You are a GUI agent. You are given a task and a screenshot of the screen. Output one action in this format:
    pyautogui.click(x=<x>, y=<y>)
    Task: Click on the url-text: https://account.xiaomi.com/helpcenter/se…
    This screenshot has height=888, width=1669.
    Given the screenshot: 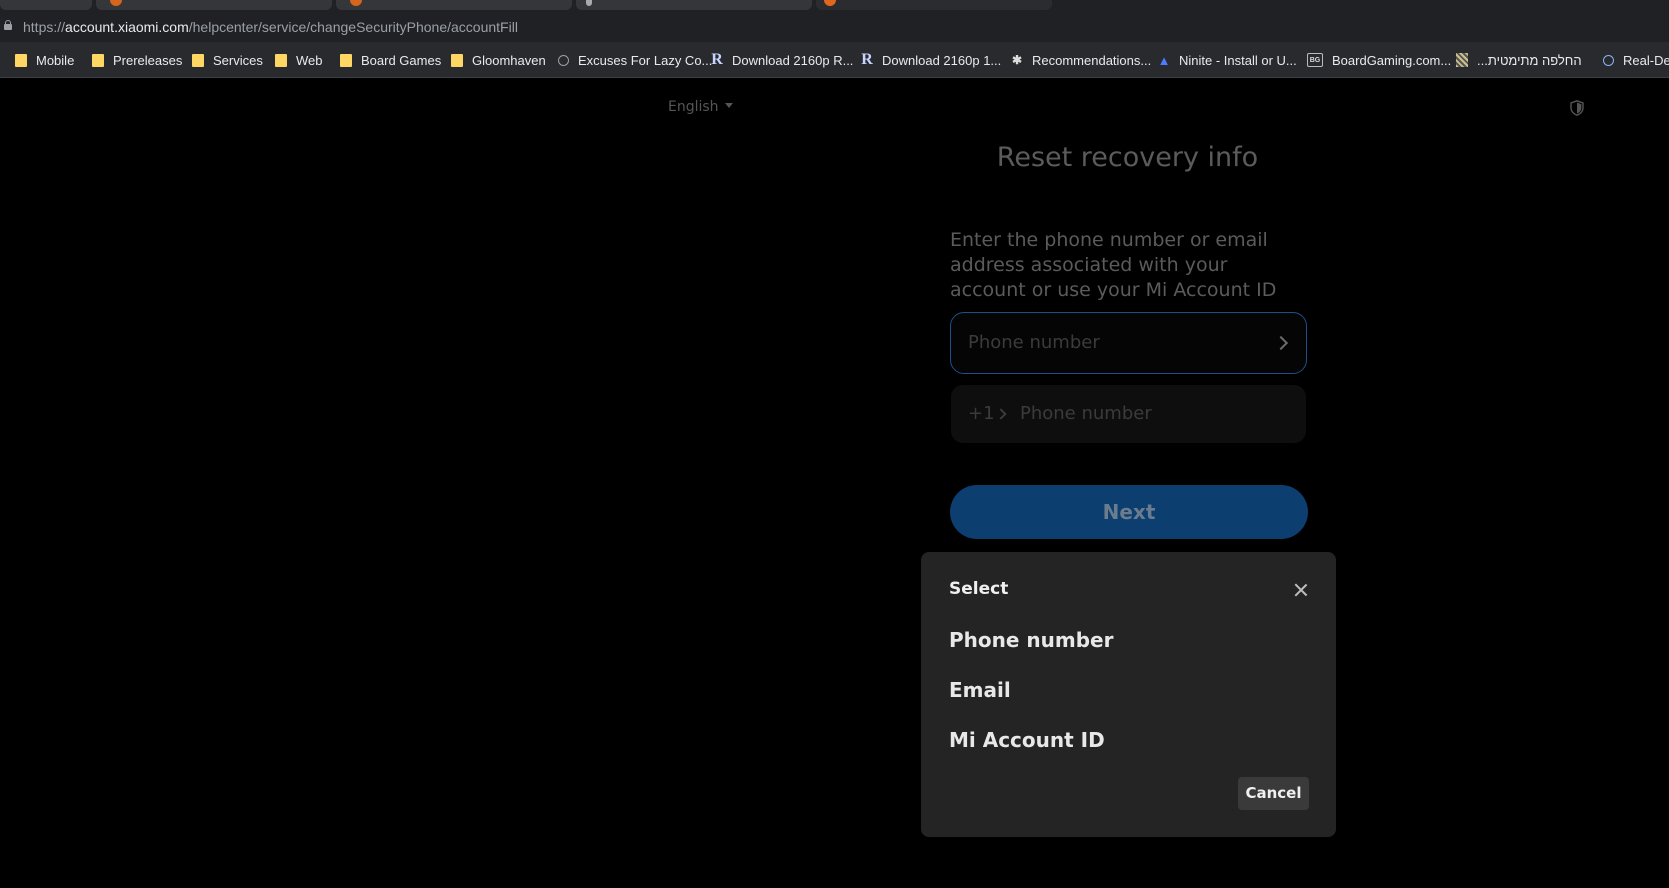 What is the action you would take?
    pyautogui.click(x=270, y=27)
    